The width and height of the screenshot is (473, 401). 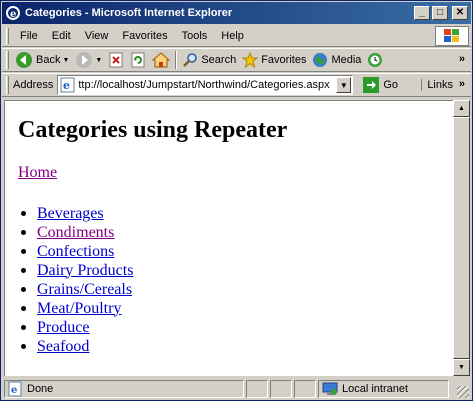 I want to click on menu-edit: Edit, so click(x=61, y=36).